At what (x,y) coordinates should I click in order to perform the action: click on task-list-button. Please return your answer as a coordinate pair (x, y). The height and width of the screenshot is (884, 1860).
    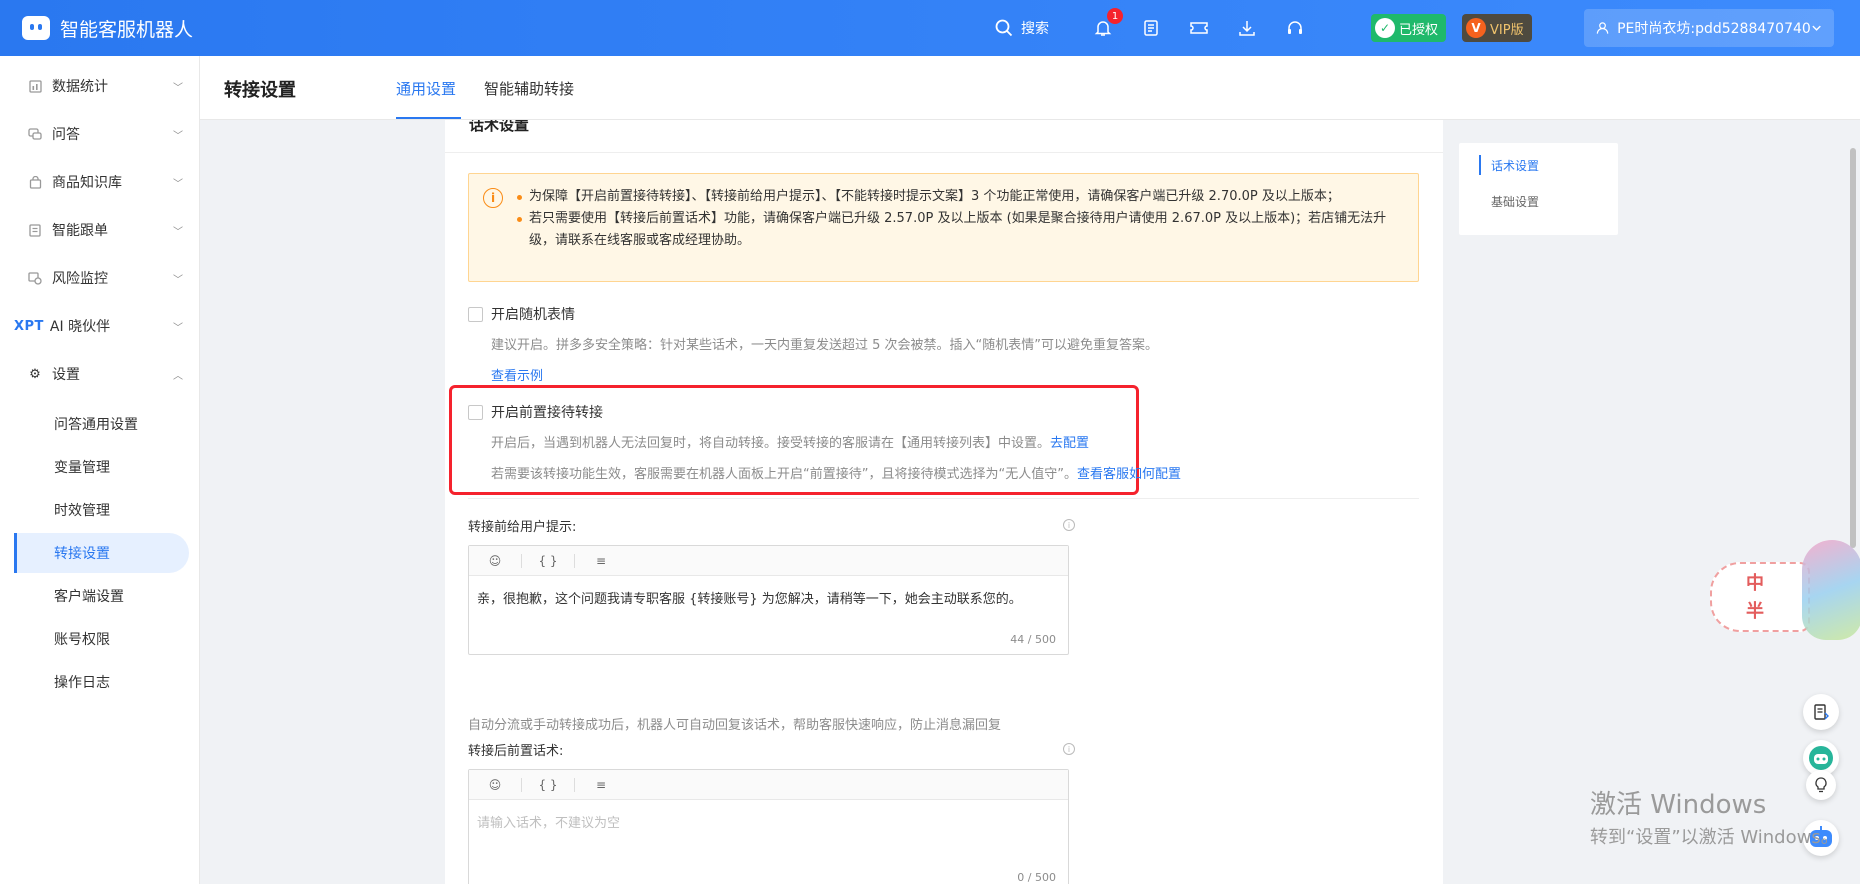
    Looking at the image, I should click on (1151, 28).